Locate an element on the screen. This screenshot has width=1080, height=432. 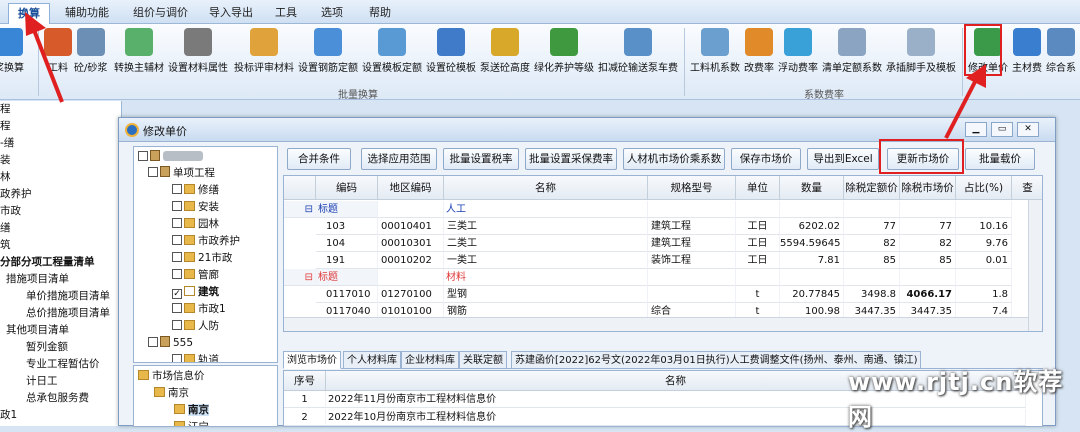
tree-item: 分部分项工程量清单 is located at coordinates (60, 262).